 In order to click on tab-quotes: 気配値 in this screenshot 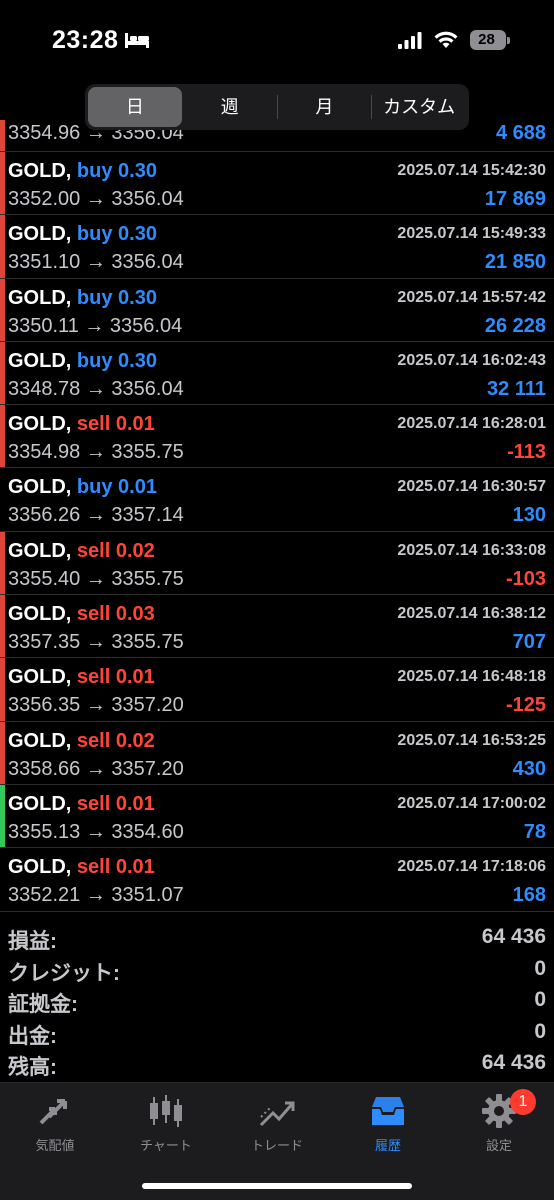, I will do `click(55, 1126)`.